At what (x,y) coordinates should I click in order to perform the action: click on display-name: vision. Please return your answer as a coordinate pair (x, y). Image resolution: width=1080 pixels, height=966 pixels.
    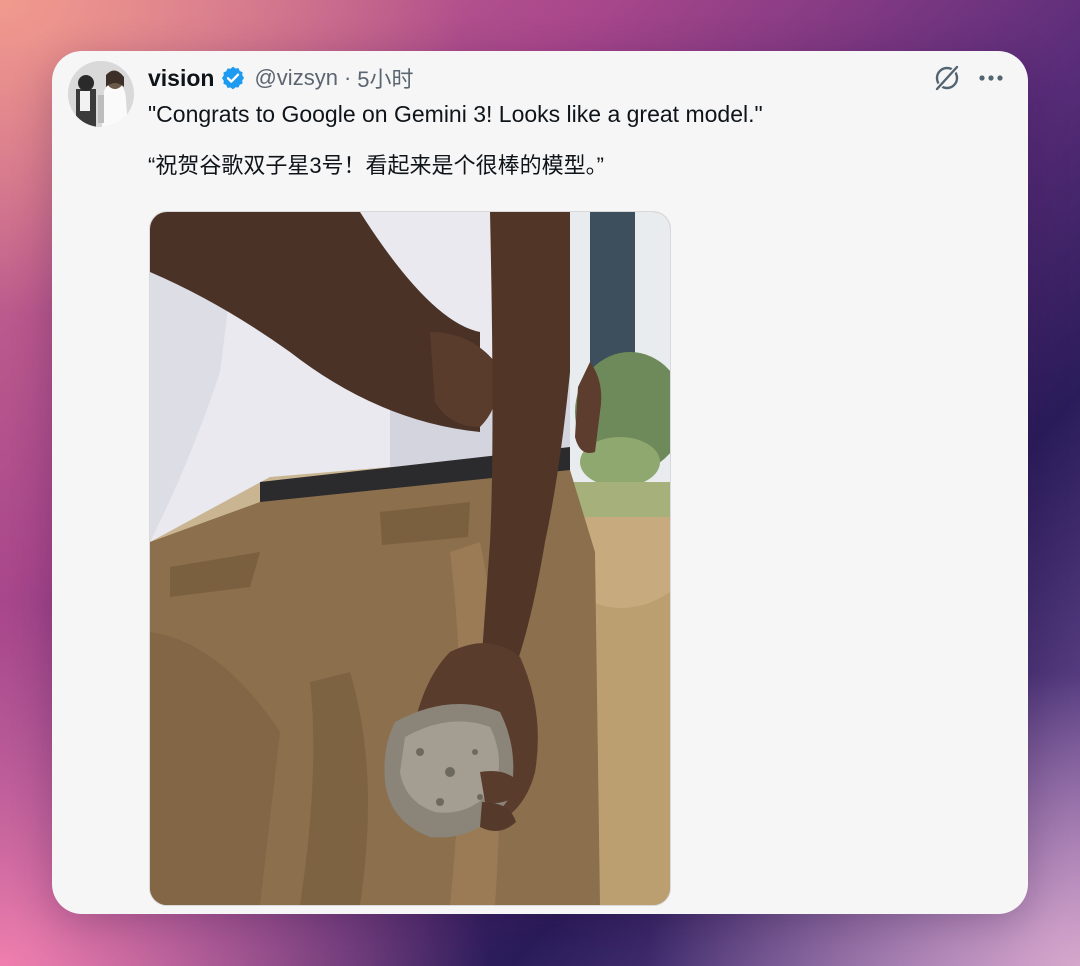
    Looking at the image, I should click on (181, 78).